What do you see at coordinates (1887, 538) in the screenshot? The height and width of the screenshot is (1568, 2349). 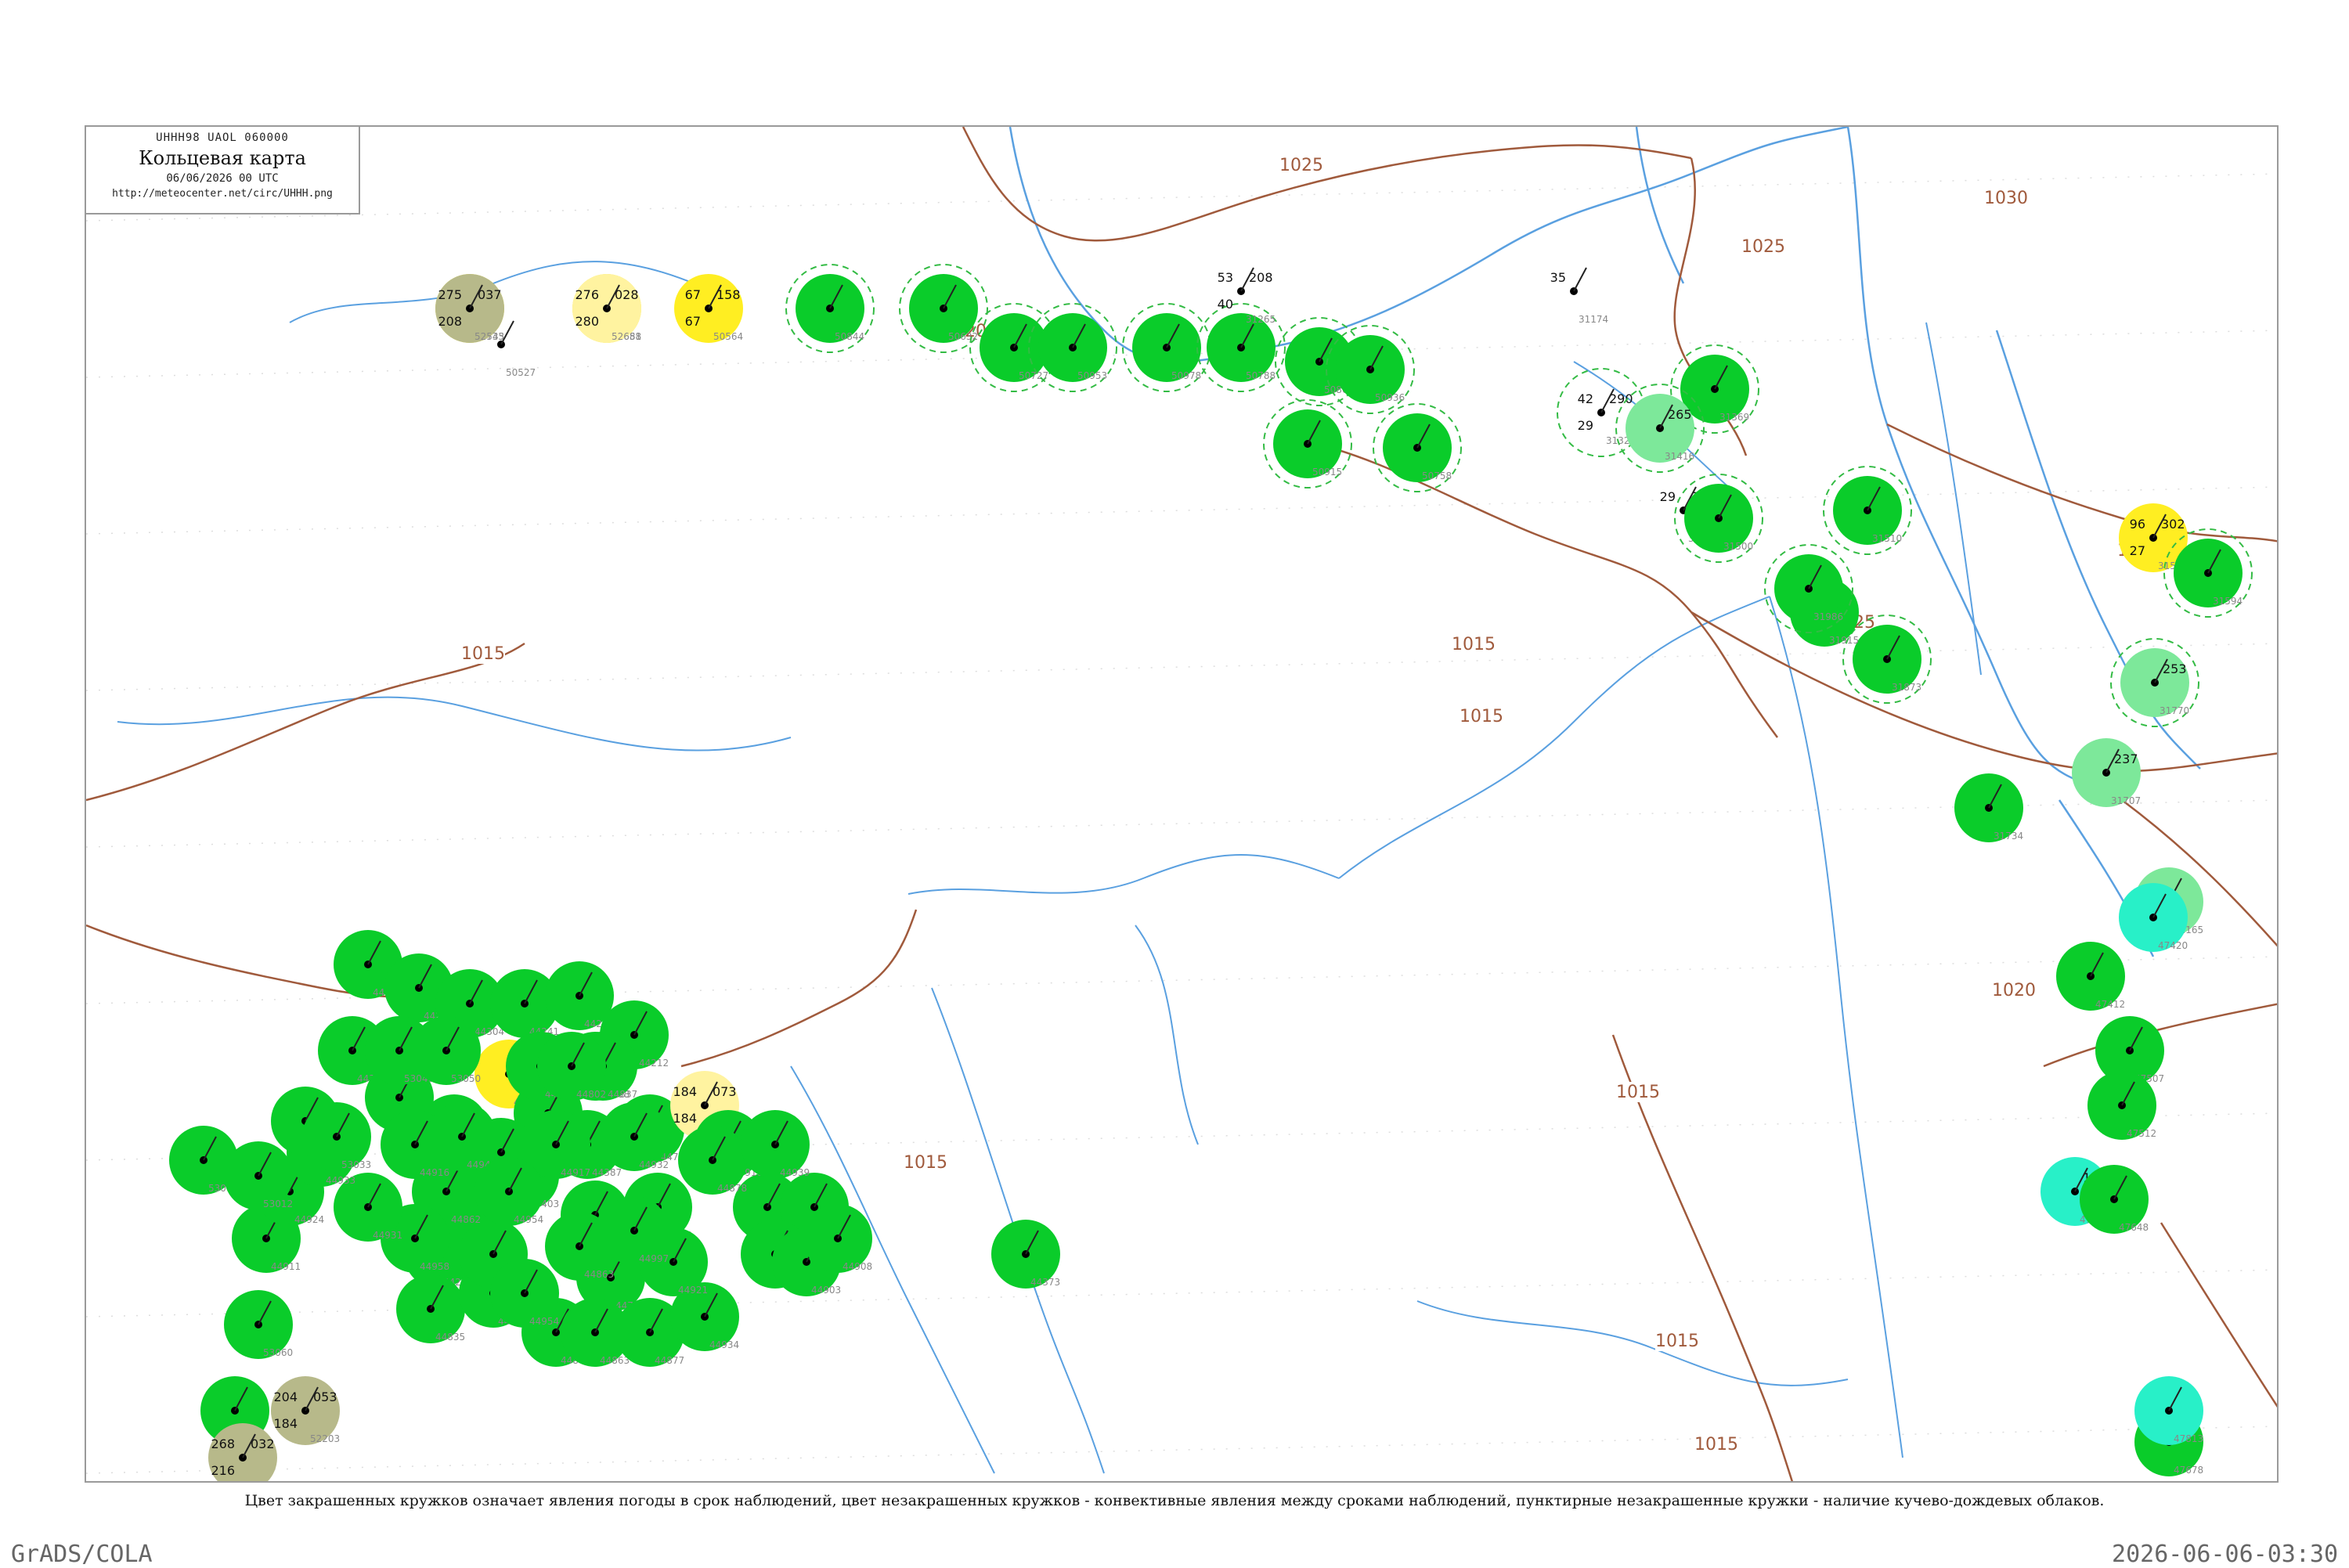 I see `station-id: 31510` at bounding box center [1887, 538].